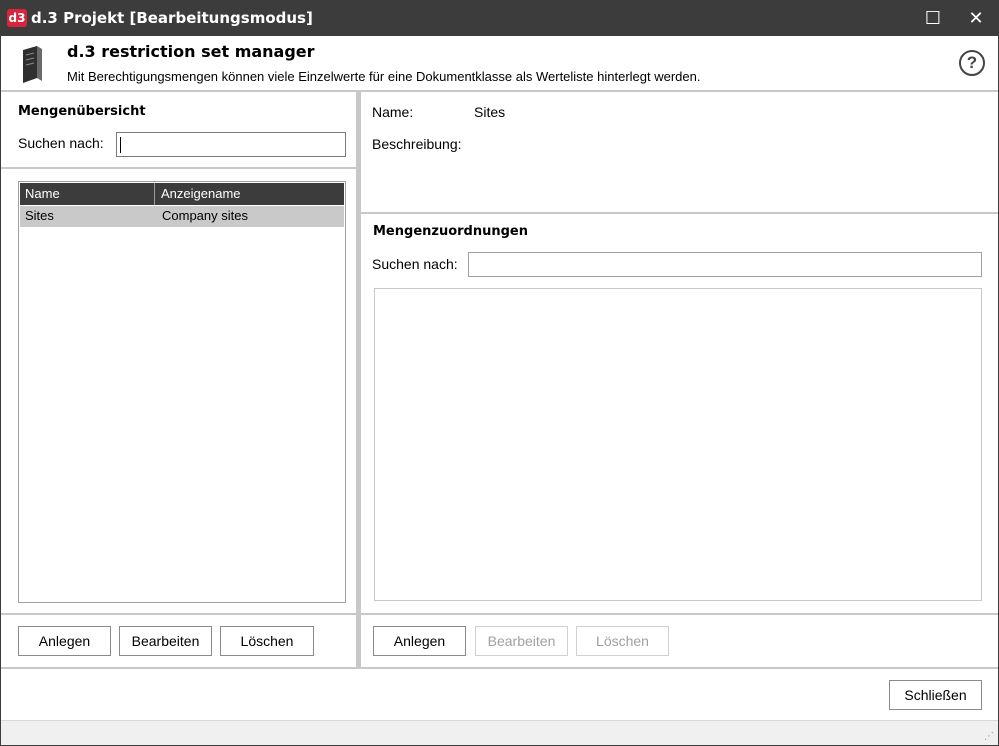 The height and width of the screenshot is (746, 999). What do you see at coordinates (172, 18) in the screenshot?
I see `window-title: d.3 Projekt [Bearbeitungsmodus]` at bounding box center [172, 18].